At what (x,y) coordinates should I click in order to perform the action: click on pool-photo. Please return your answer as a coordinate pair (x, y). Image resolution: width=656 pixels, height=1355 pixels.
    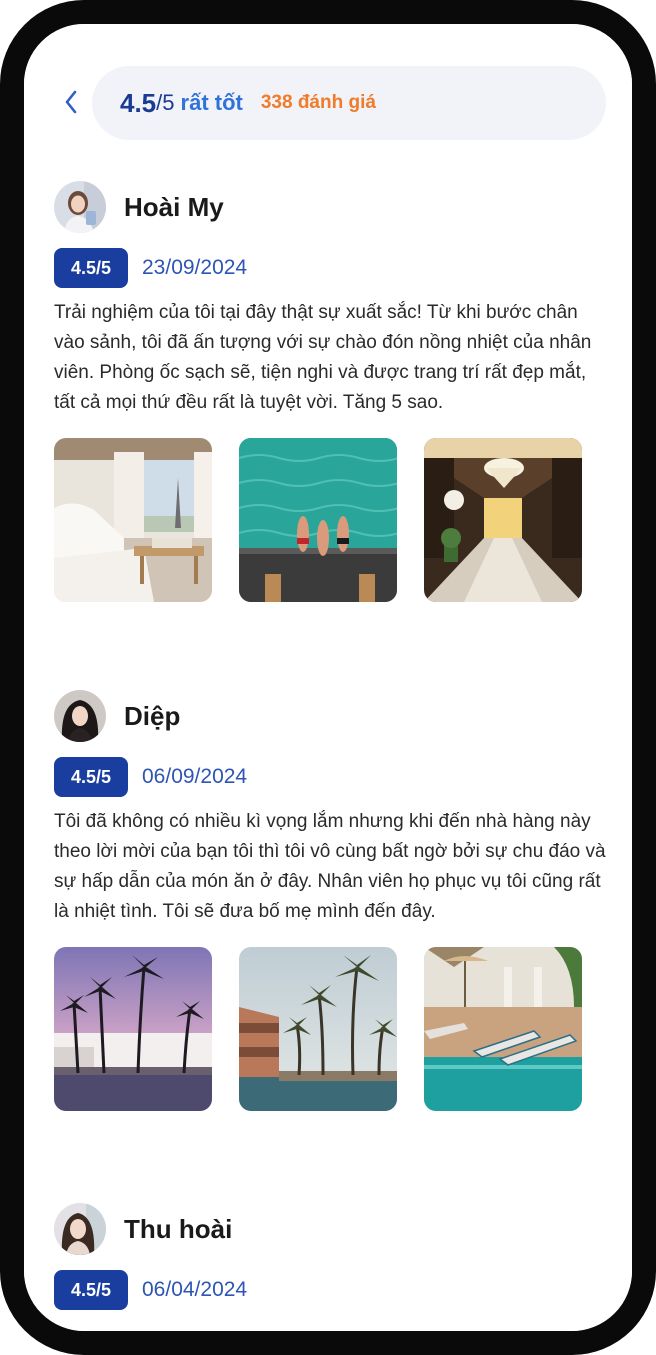
    Looking at the image, I should click on (318, 520).